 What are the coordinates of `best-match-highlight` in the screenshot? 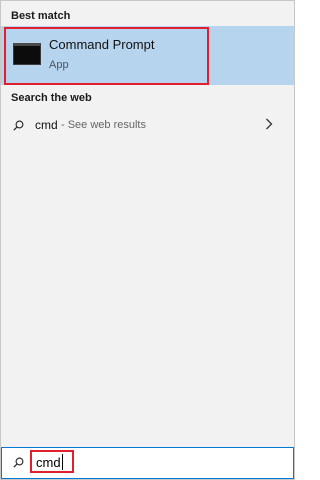 It's located at (106, 56).